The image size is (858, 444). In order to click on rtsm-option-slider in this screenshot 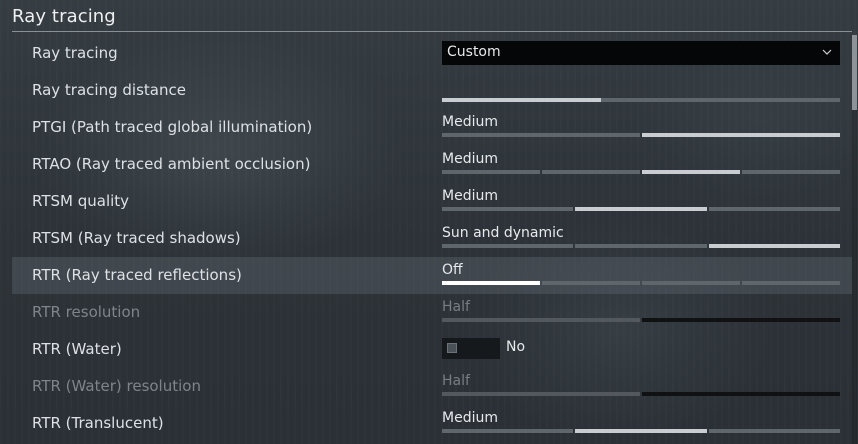, I will do `click(641, 246)`.